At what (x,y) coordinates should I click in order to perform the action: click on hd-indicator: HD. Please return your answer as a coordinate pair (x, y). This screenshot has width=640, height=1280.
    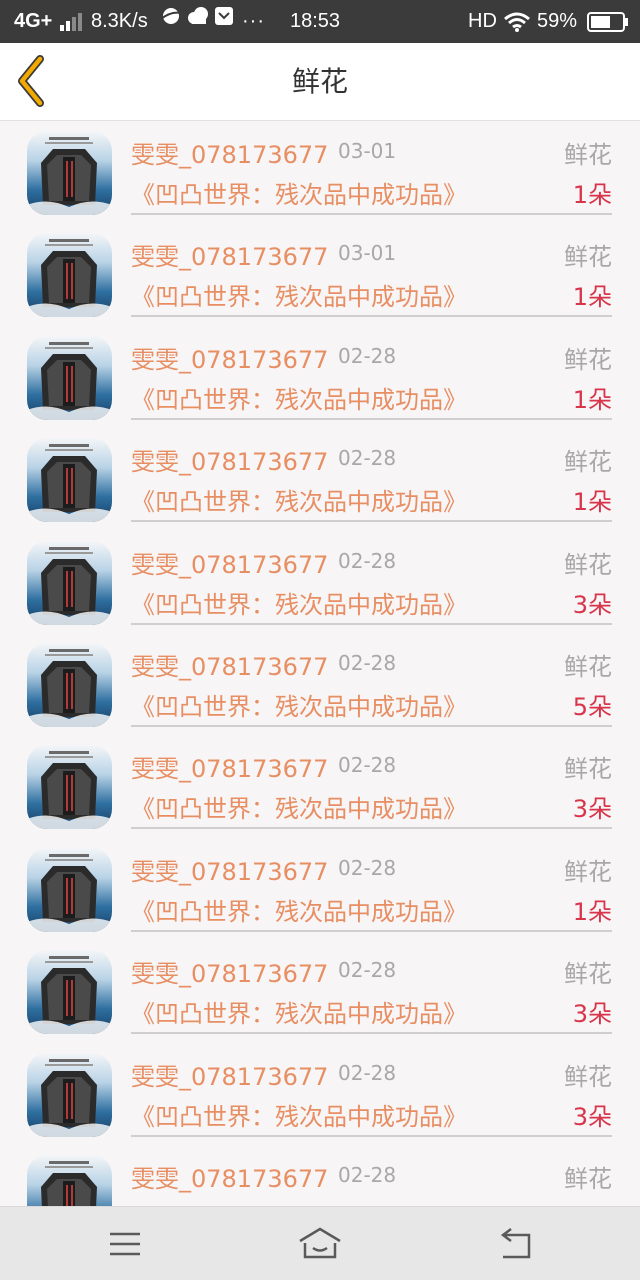
    Looking at the image, I should click on (482, 21).